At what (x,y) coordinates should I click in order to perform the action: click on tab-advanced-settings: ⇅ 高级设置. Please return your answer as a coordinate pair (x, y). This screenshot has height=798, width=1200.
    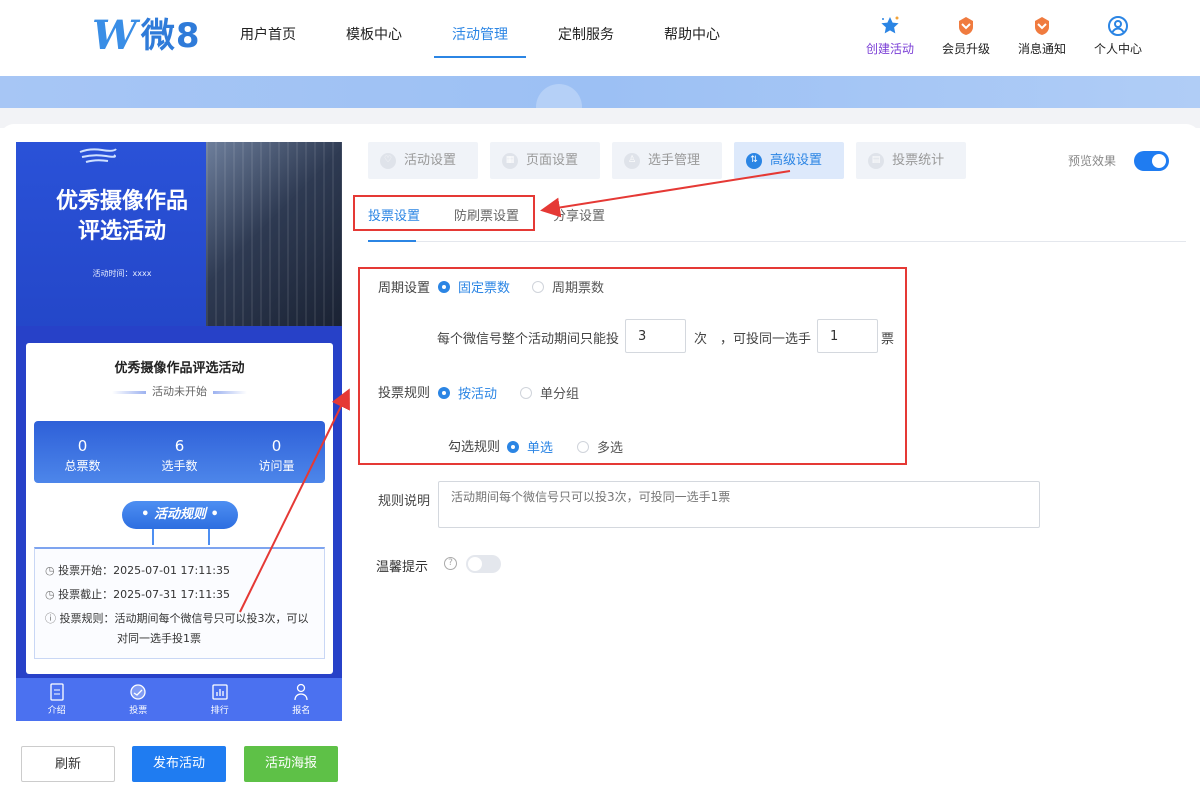
    Looking at the image, I should click on (789, 160).